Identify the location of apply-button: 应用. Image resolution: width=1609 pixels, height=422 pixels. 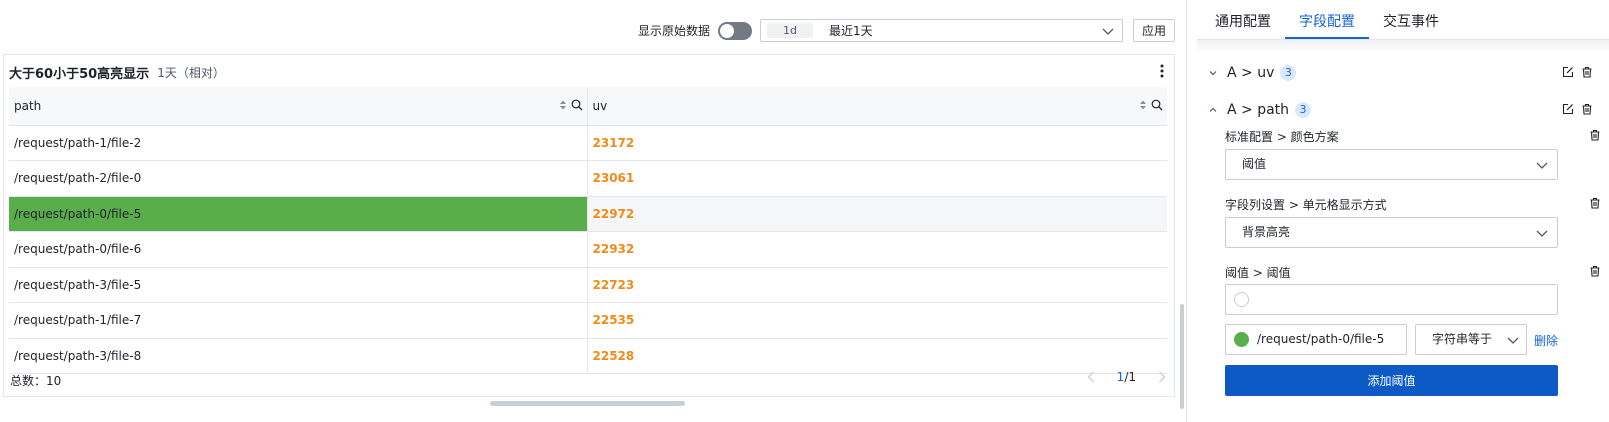
(1153, 30).